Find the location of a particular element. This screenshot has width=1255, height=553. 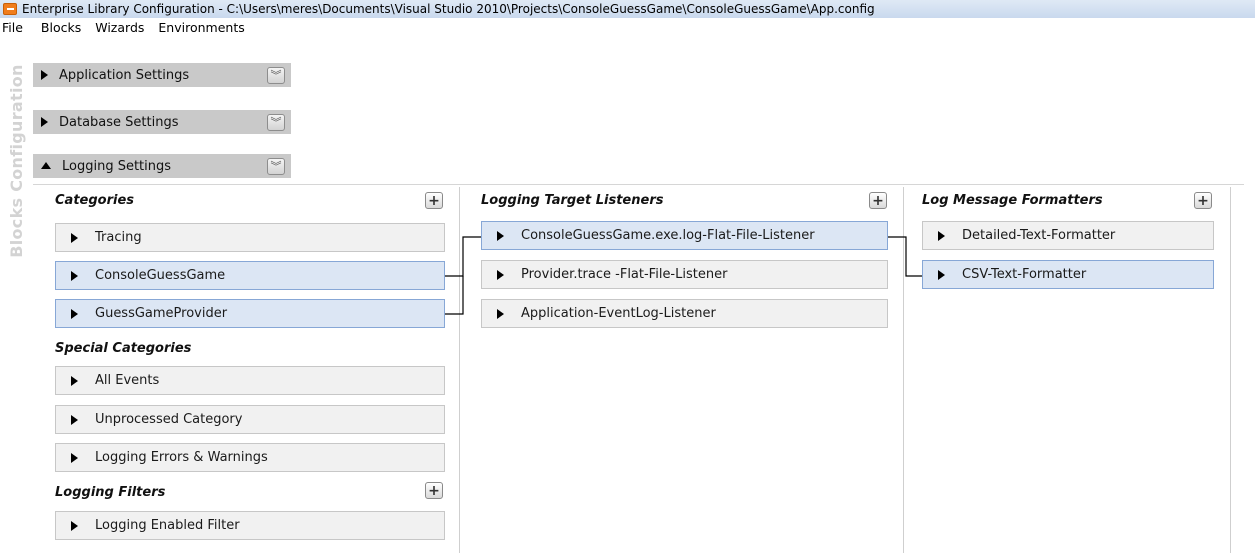

listener-item-provider-trace-flat-file: Provider.trace -Flat-File-Listener is located at coordinates (684, 274).